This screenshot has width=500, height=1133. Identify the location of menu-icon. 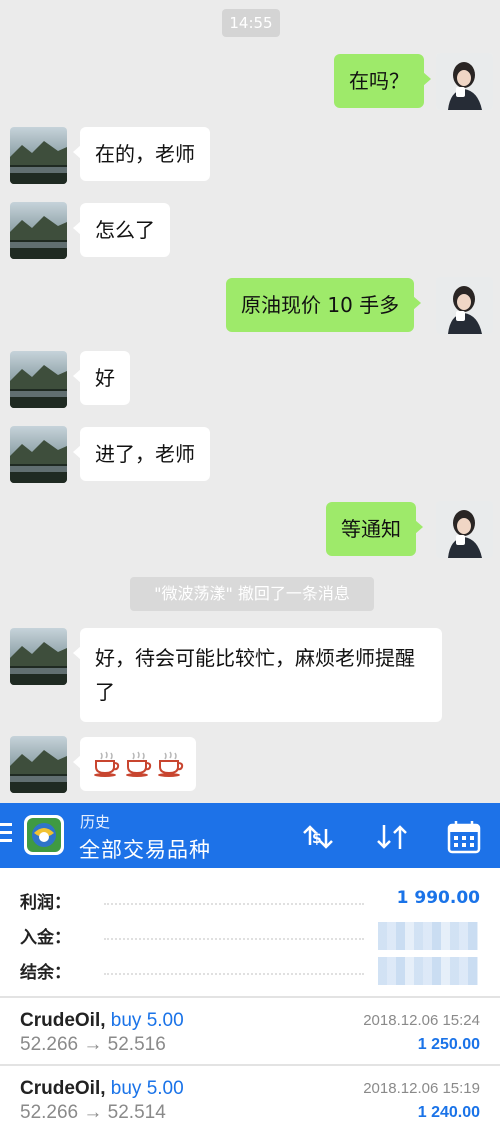
(7, 835).